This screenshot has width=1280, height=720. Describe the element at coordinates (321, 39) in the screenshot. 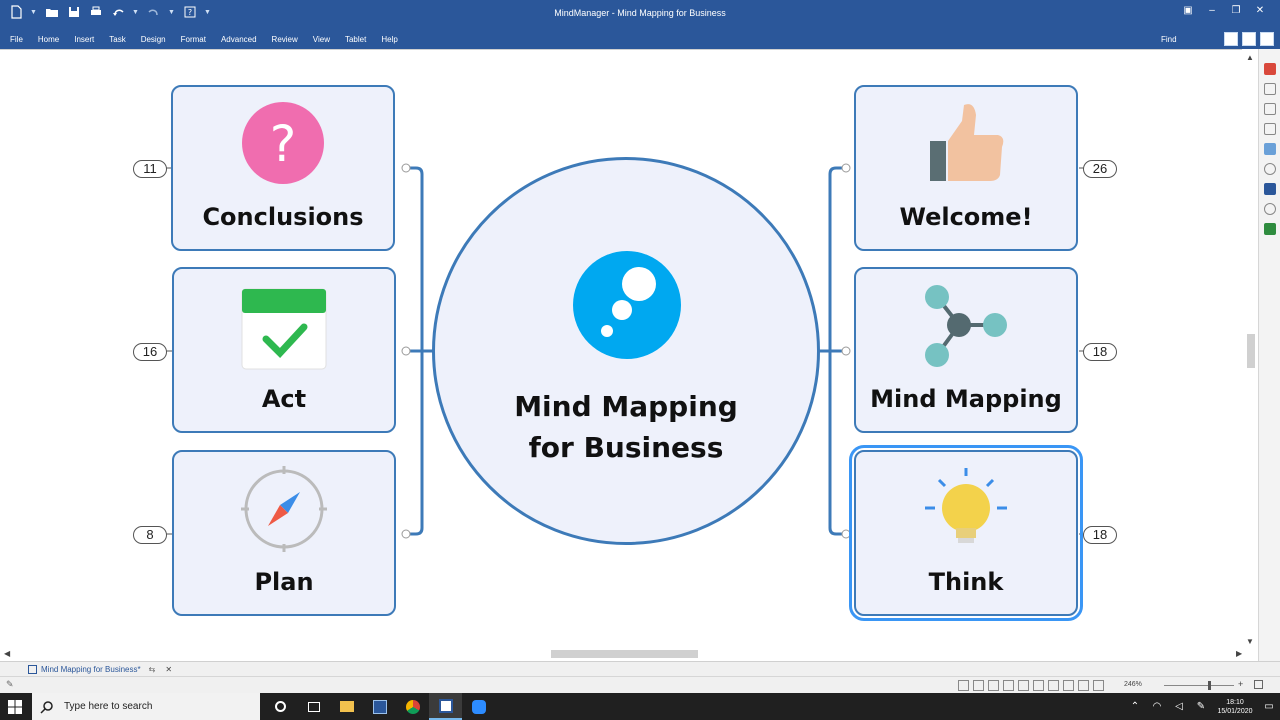

I see `tab-view: View` at that location.